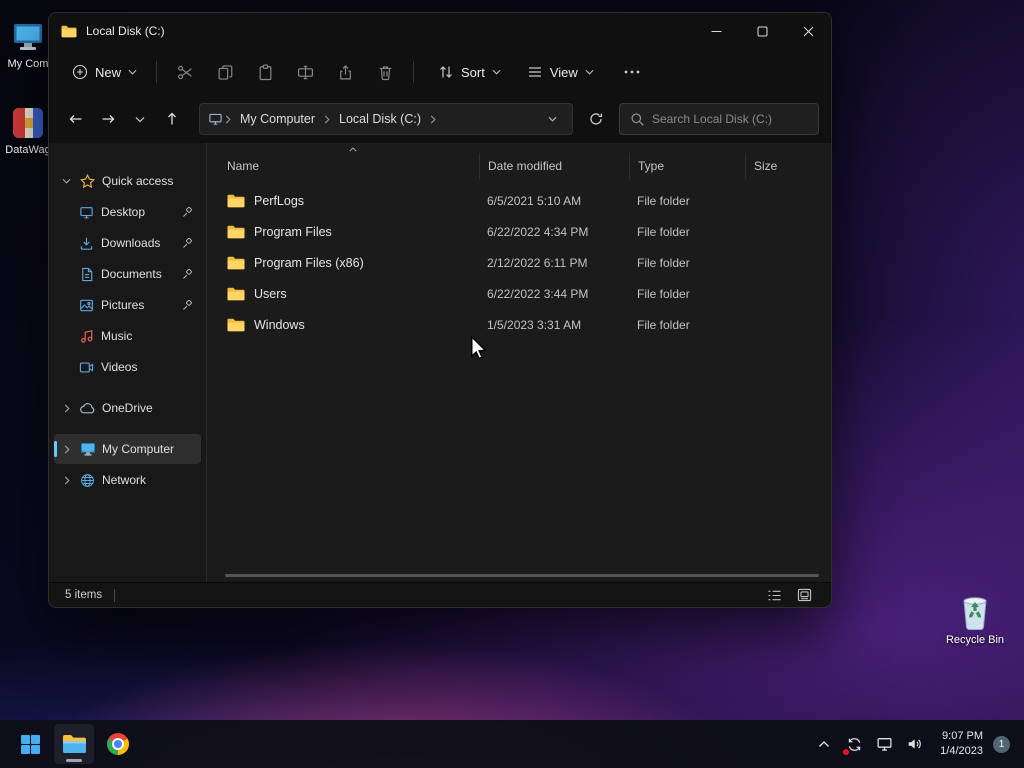 The width and height of the screenshot is (1024, 768). Describe the element at coordinates (123, 212) in the screenshot. I see `sidebar-item-label: Desktop` at that location.